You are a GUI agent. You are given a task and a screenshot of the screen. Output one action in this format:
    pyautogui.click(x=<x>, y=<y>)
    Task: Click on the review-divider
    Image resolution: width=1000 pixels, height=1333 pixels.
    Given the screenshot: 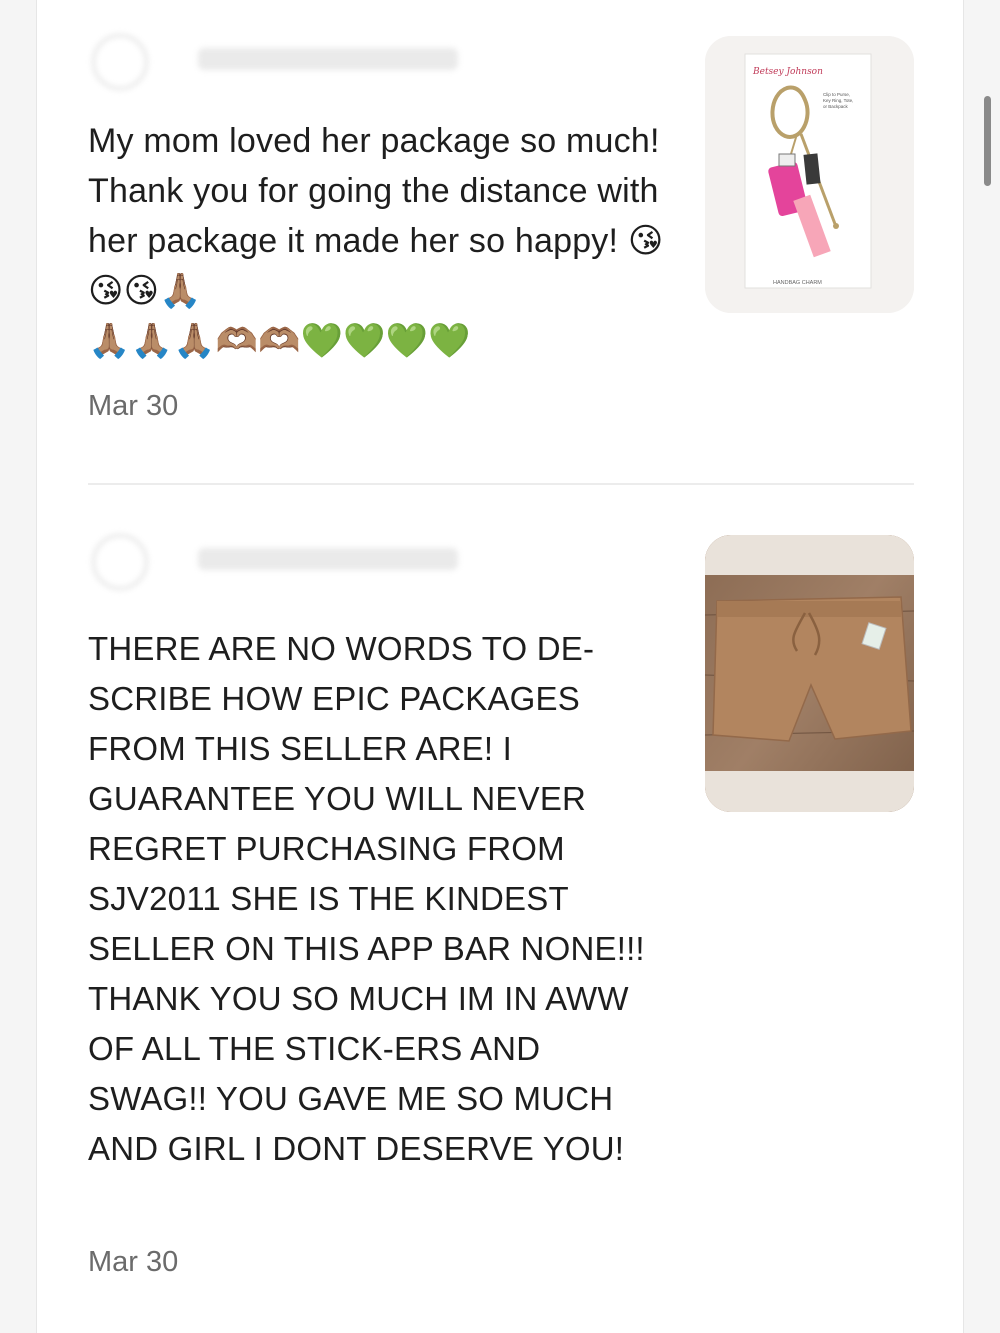 What is the action you would take?
    pyautogui.click(x=501, y=484)
    